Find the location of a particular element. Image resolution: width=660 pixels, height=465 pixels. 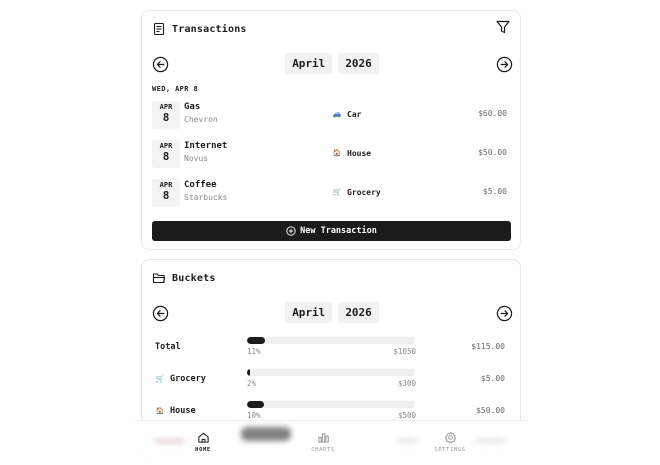

nav-settings-label: SETTINGS is located at coordinates (450, 450).